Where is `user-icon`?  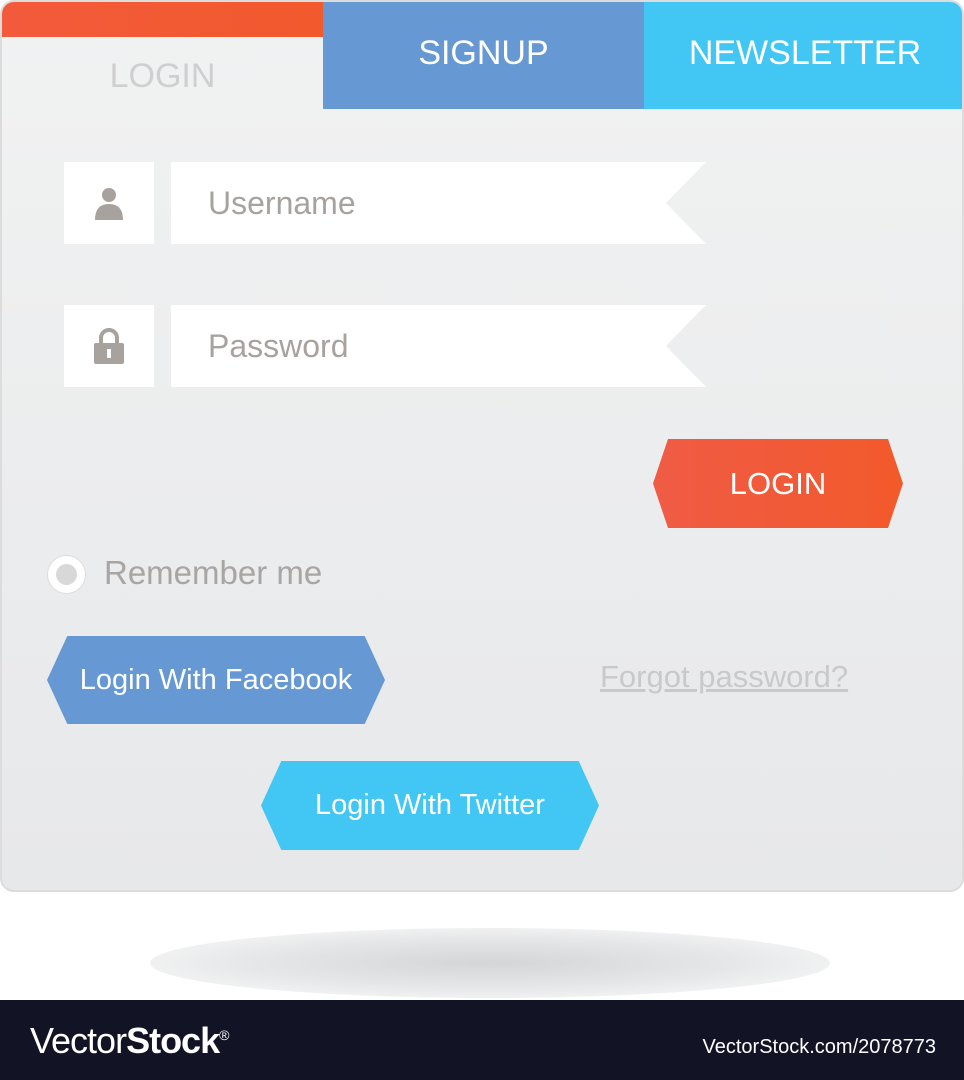 user-icon is located at coordinates (109, 203).